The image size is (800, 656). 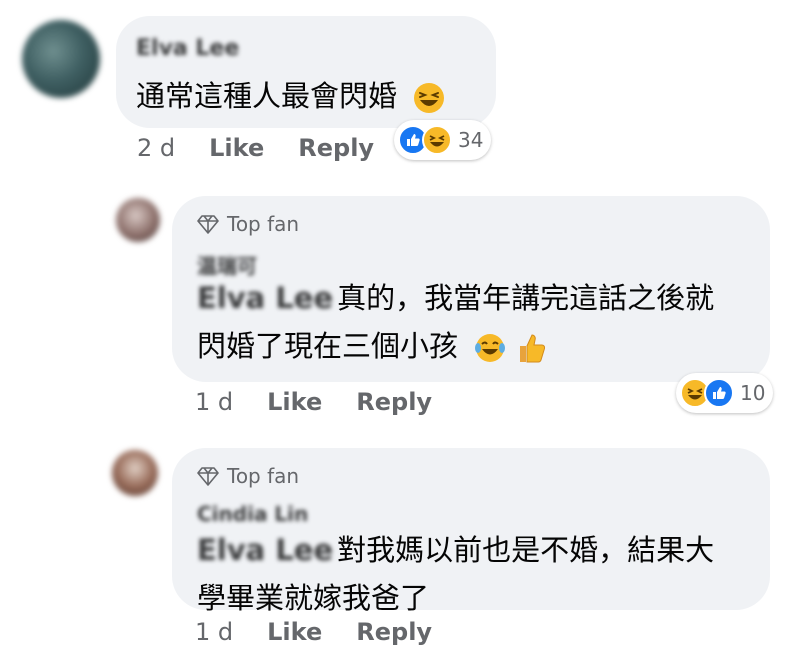 I want to click on comment-time: 2 d, so click(x=156, y=148).